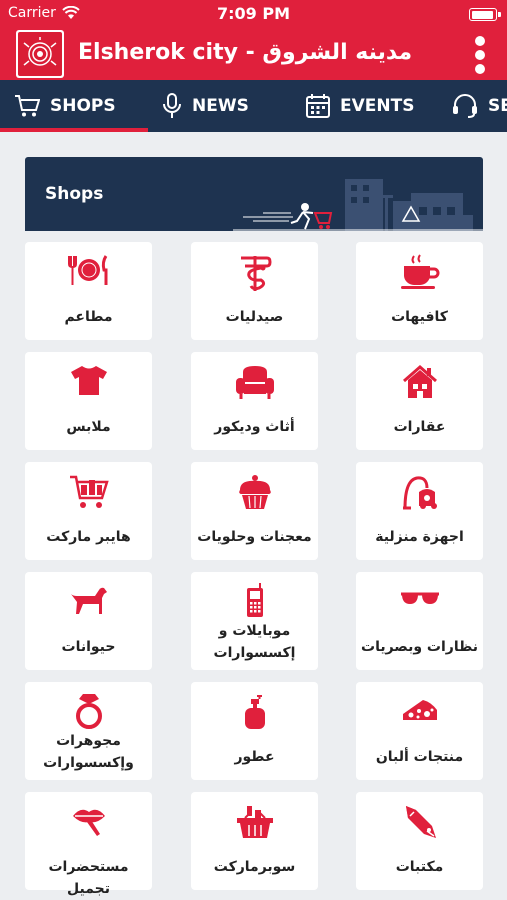  Describe the element at coordinates (419, 271) in the screenshot. I see `coffee-cup-icon` at that location.